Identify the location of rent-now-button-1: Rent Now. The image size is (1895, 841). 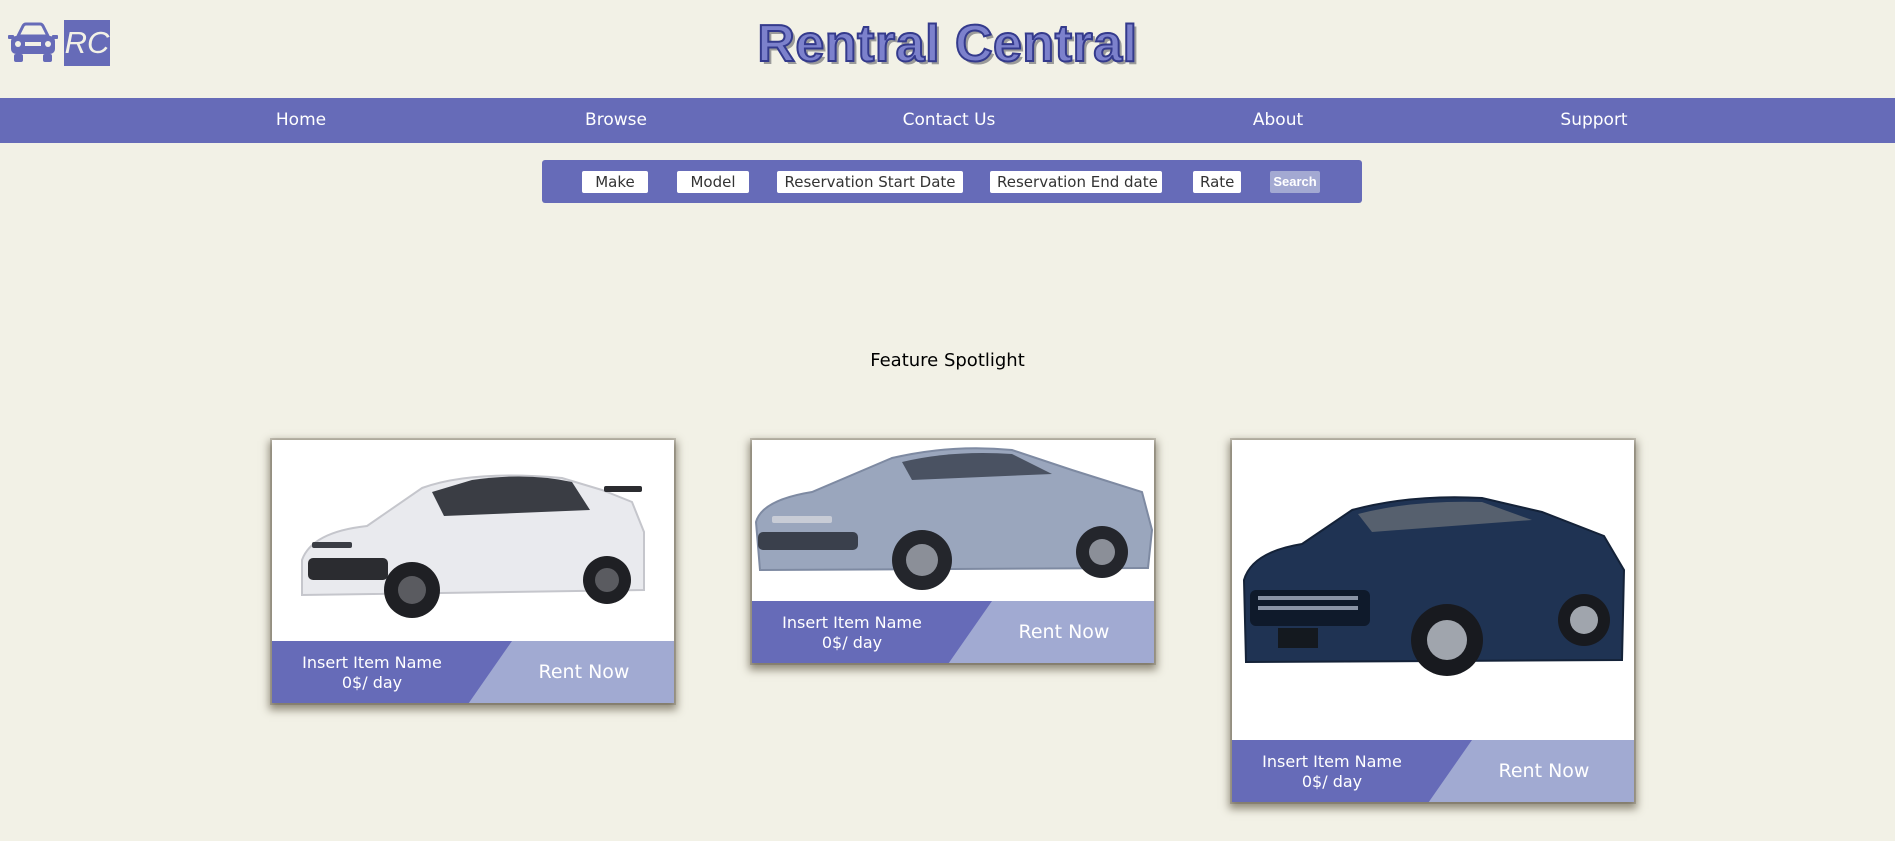
(584, 672).